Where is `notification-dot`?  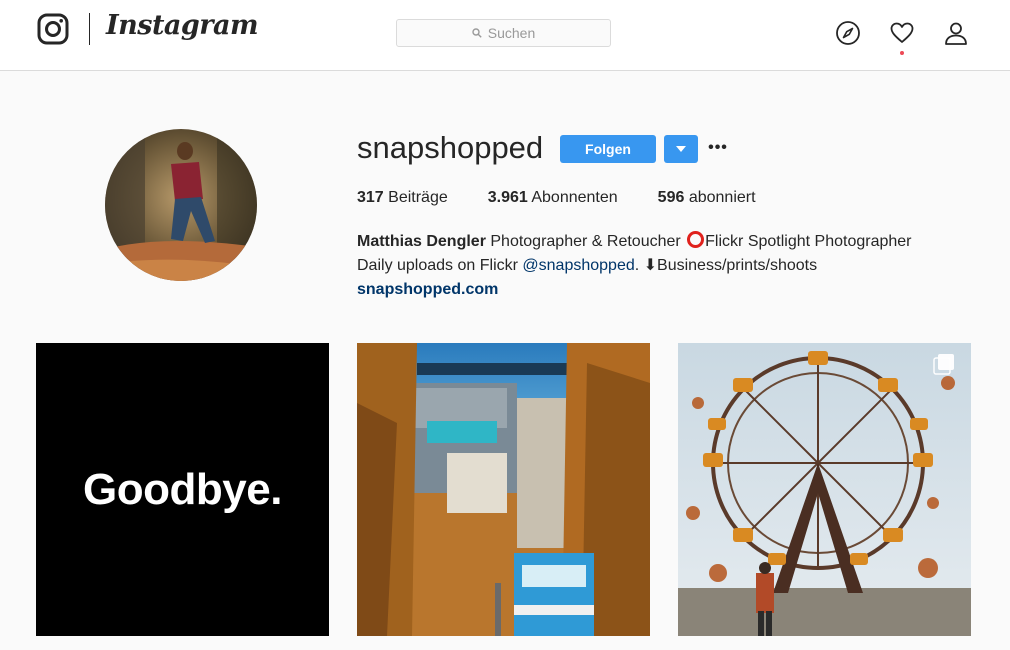 notification-dot is located at coordinates (902, 53).